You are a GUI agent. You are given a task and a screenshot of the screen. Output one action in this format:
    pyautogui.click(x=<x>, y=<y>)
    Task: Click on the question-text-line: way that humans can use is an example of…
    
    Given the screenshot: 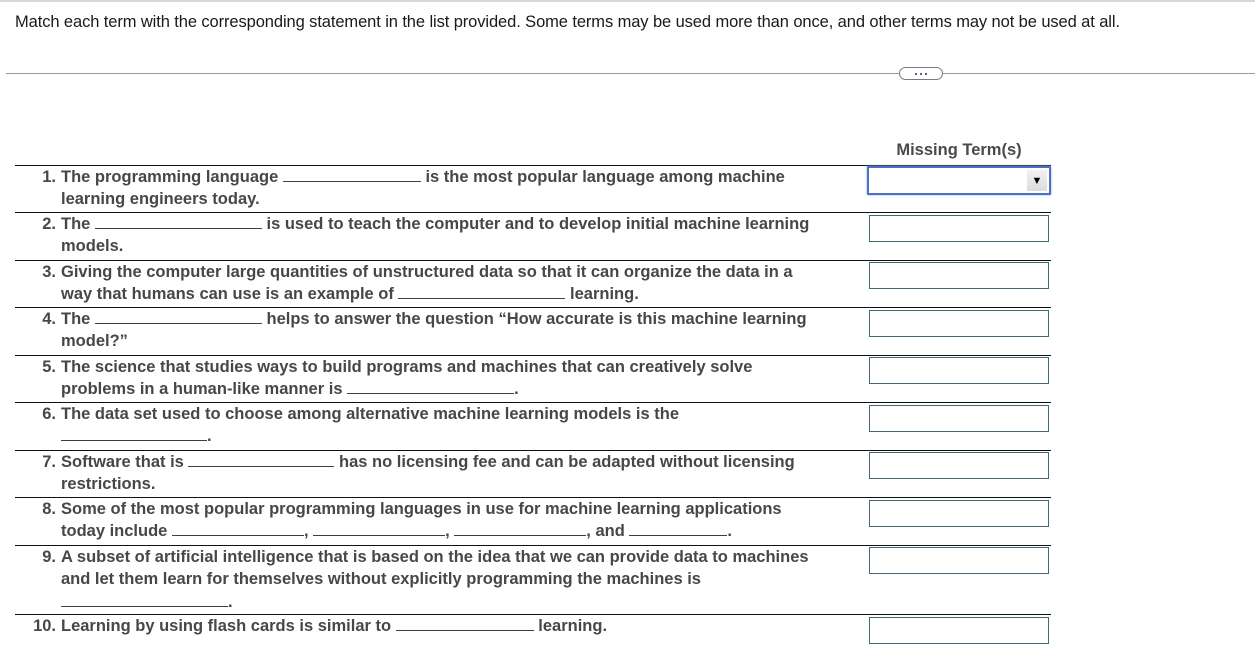 What is the action you would take?
    pyautogui.click(x=458, y=295)
    